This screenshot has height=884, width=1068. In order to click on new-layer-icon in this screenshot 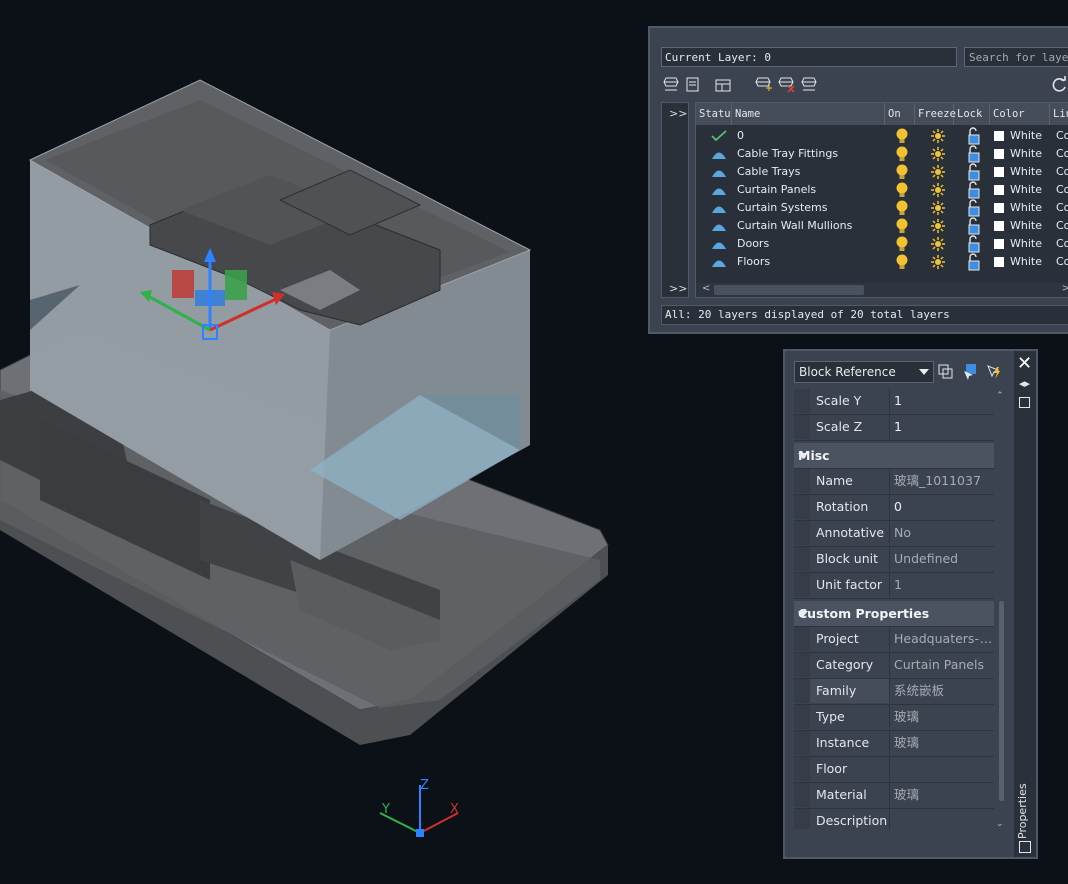, I will do `click(671, 85)`.